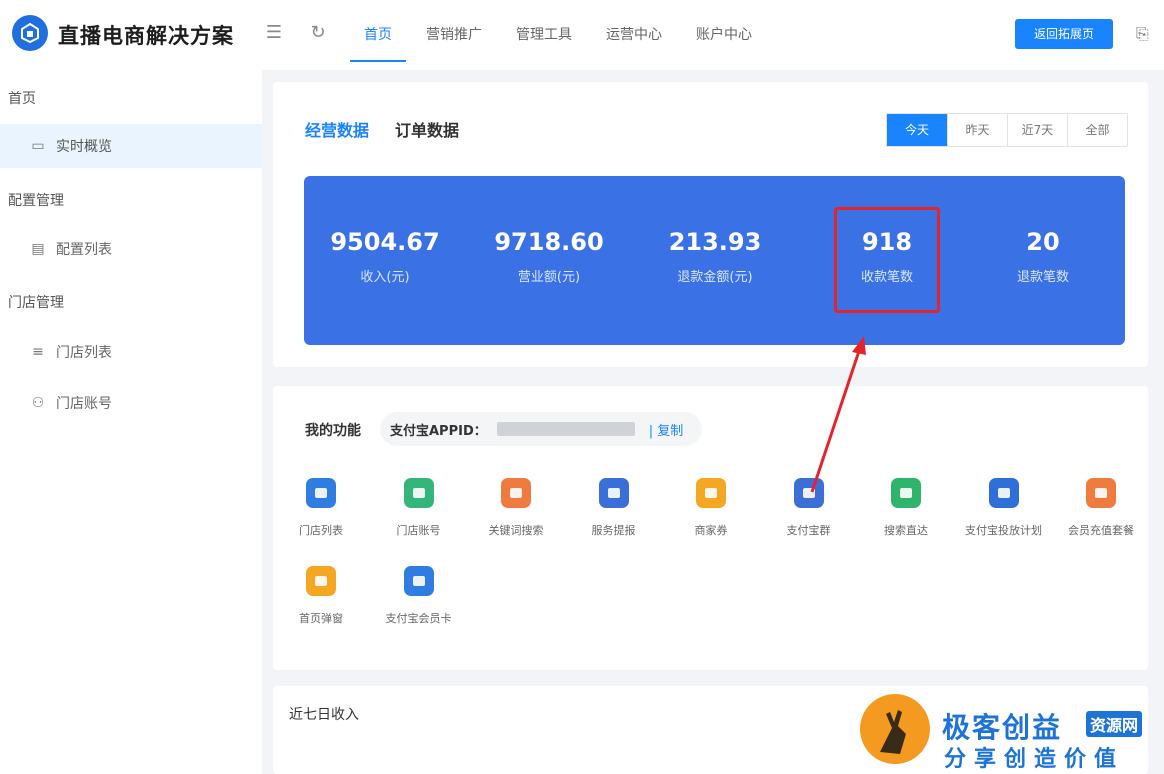 The height and width of the screenshot is (774, 1164). Describe the element at coordinates (1101, 530) in the screenshot. I see `function-label: 会员充值套餐` at that location.